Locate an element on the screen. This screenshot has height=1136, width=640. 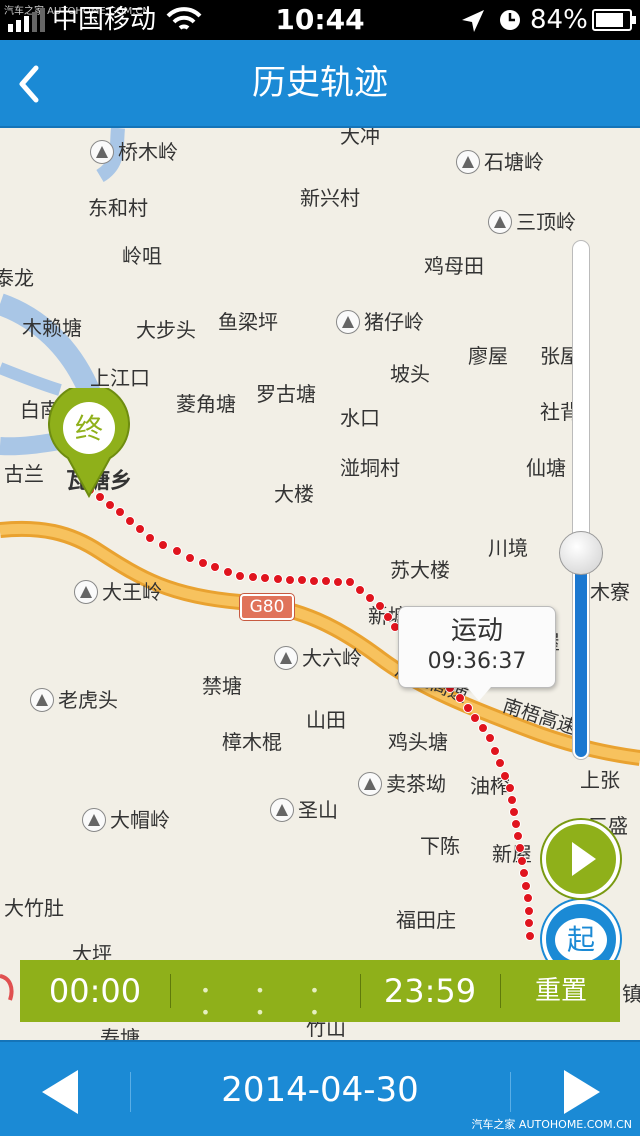
watermark: 汽车之家 AUTOHOME.COM.CN is located at coordinates (551, 1124).